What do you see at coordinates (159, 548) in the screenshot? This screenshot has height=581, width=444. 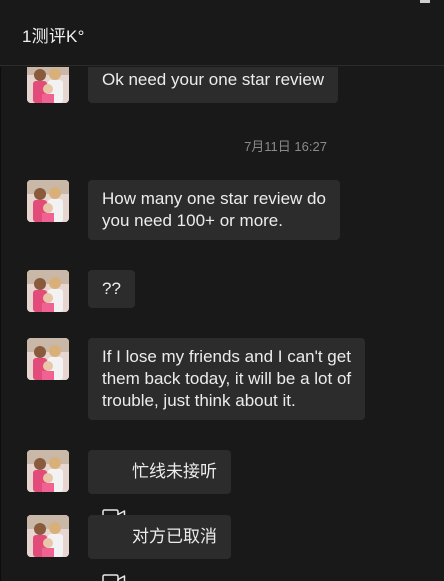 I see `call-record-bubble: 对方已取消` at bounding box center [159, 548].